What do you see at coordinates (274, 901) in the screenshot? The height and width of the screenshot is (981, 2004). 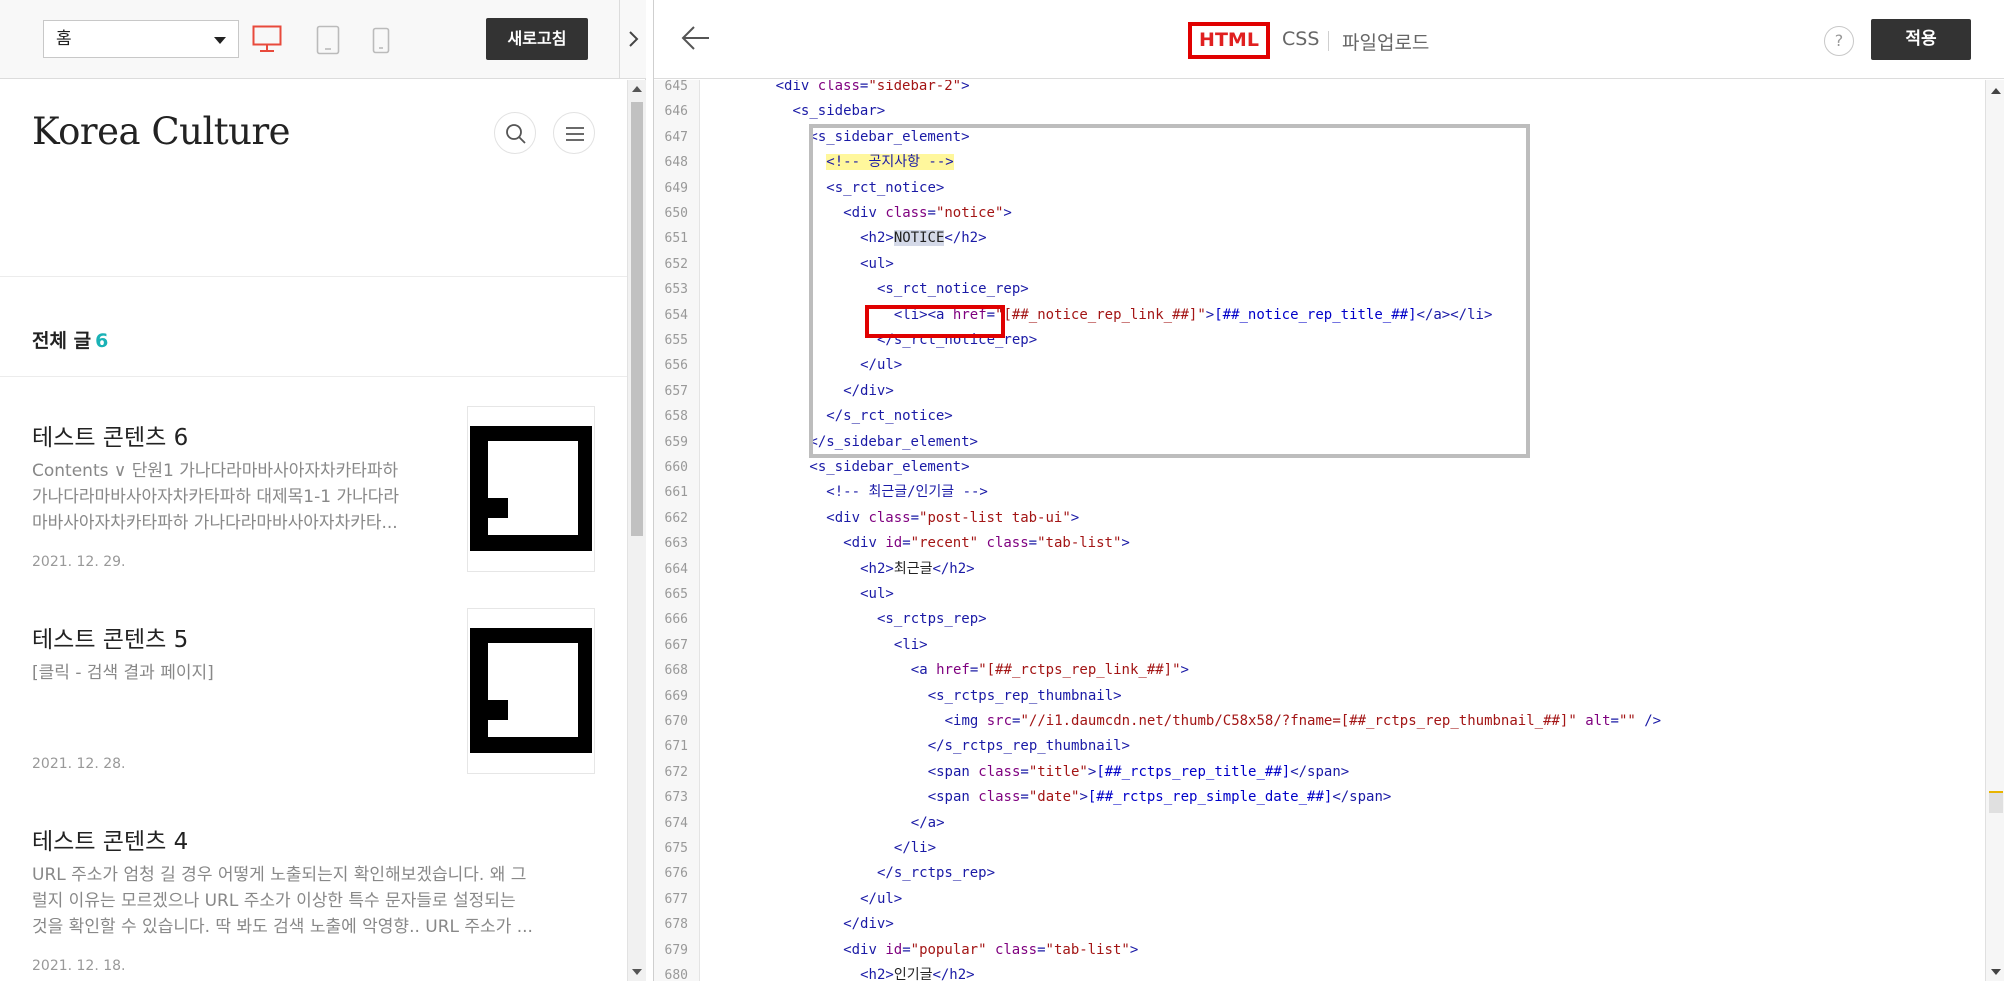 I see `post-excerpt-line: 럴지 이유는 모르겠으나 URL 주소가 이상한 특수 문자들로 설정되는` at bounding box center [274, 901].